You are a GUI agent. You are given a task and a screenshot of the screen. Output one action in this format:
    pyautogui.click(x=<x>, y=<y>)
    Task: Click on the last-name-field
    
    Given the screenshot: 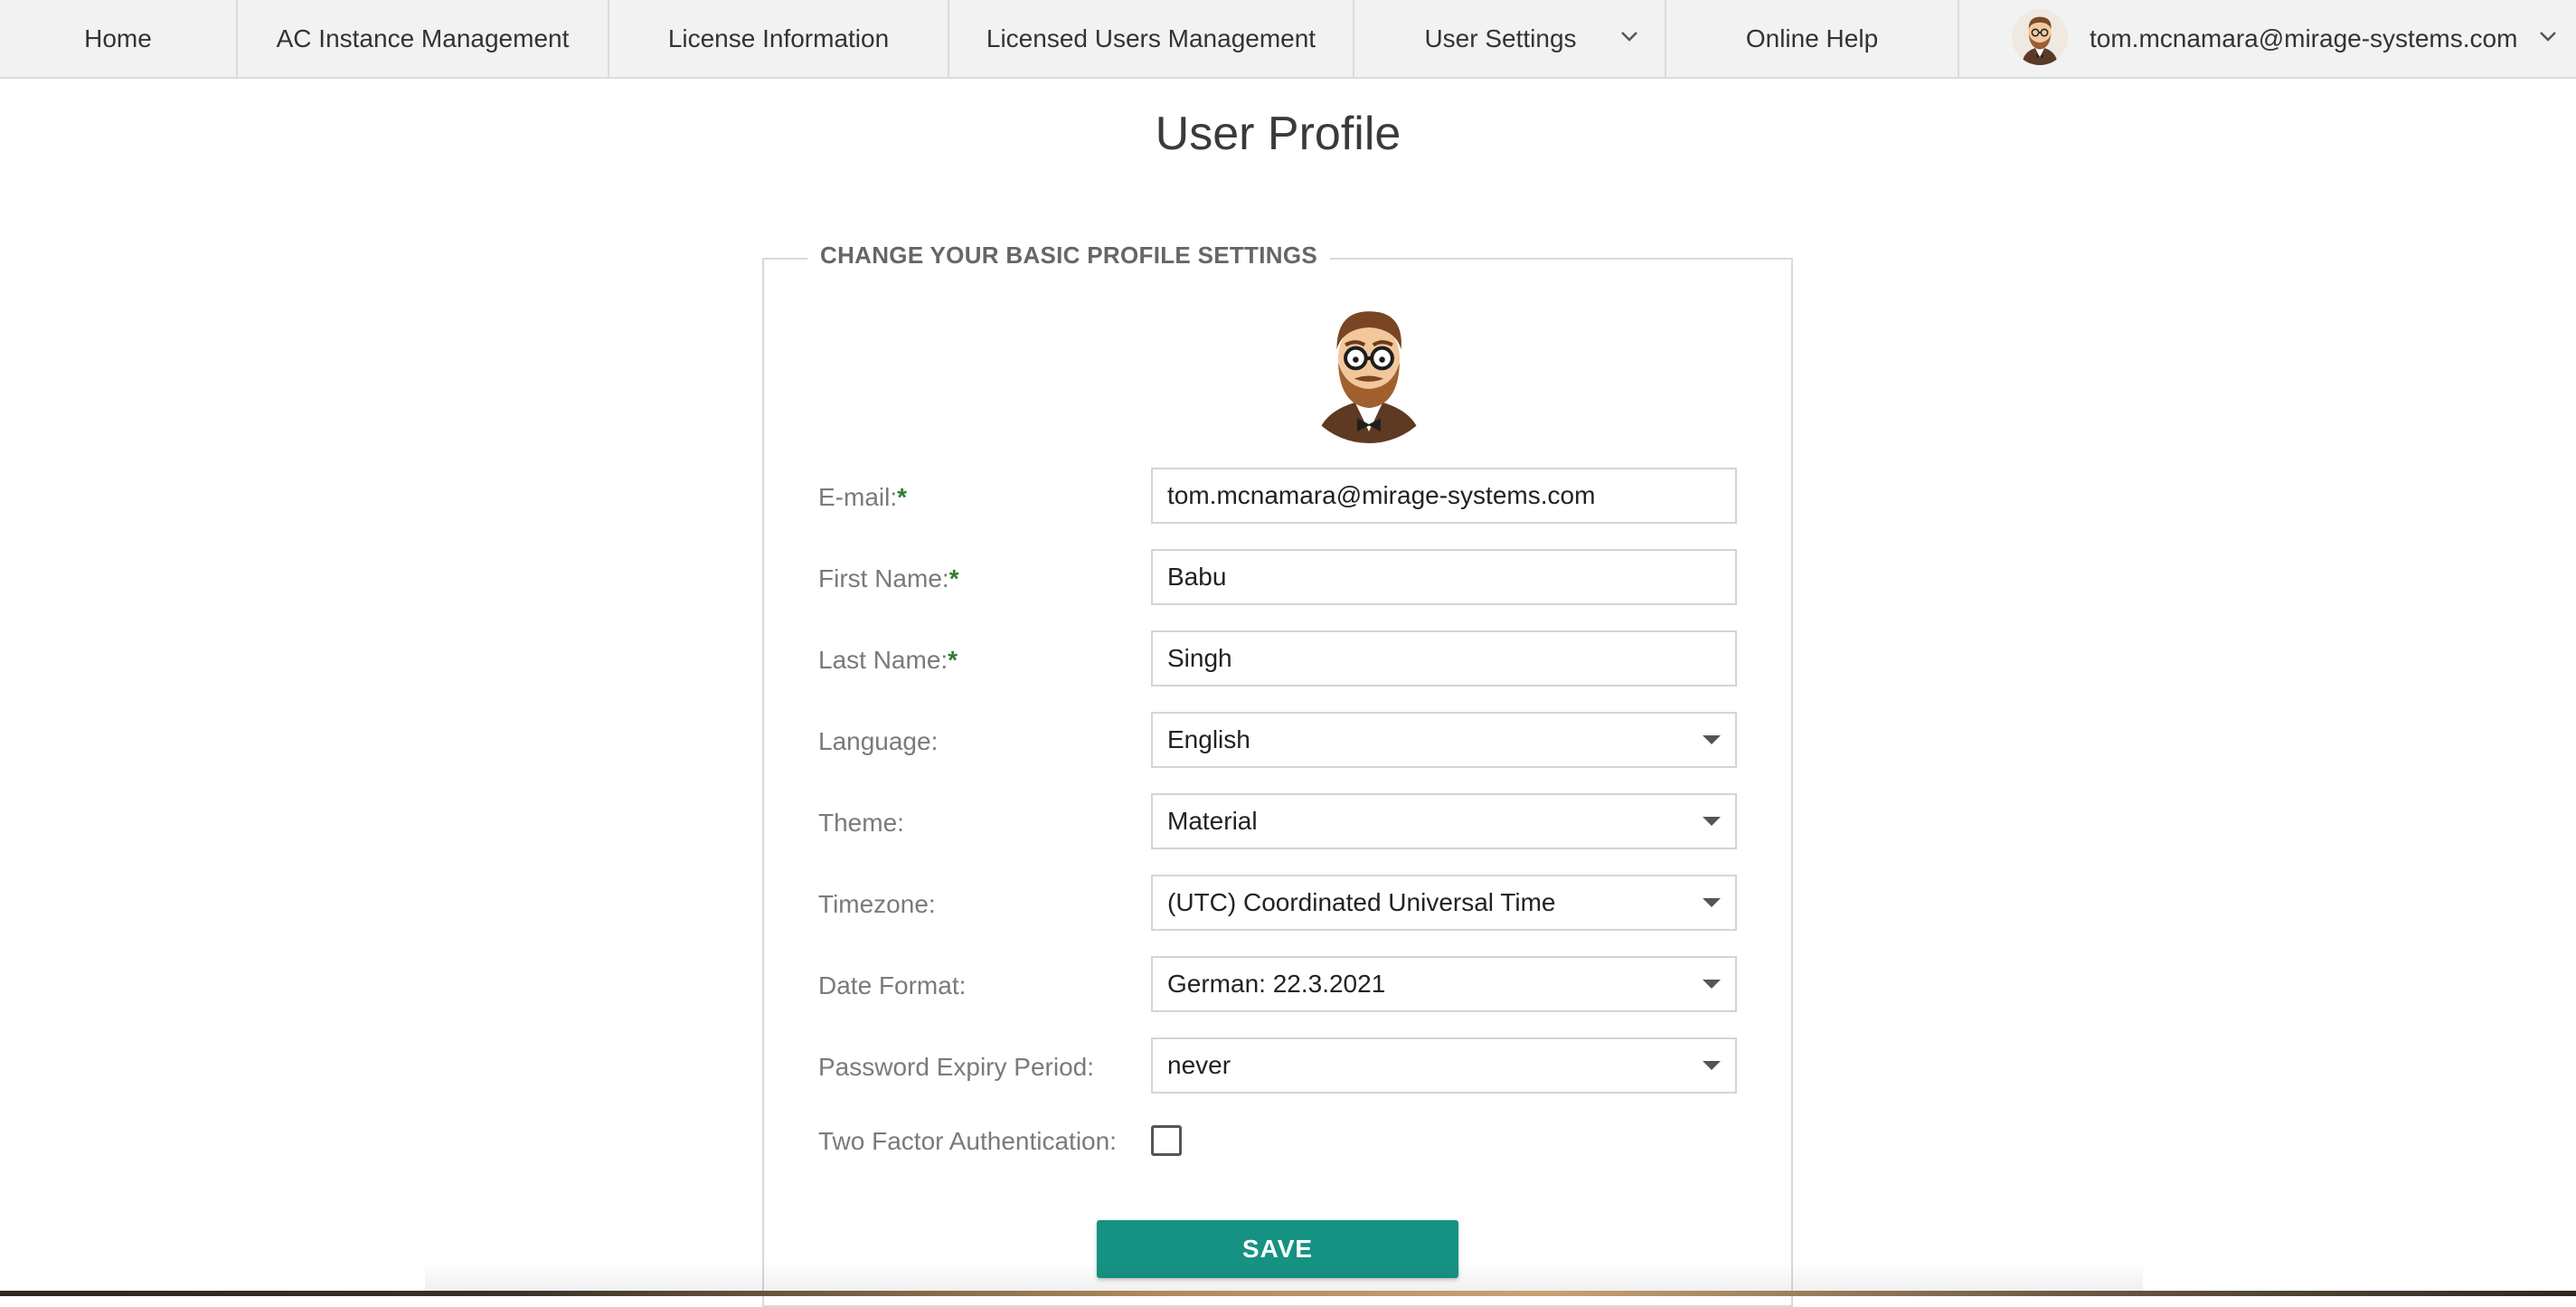 What is the action you would take?
    pyautogui.click(x=1444, y=658)
    